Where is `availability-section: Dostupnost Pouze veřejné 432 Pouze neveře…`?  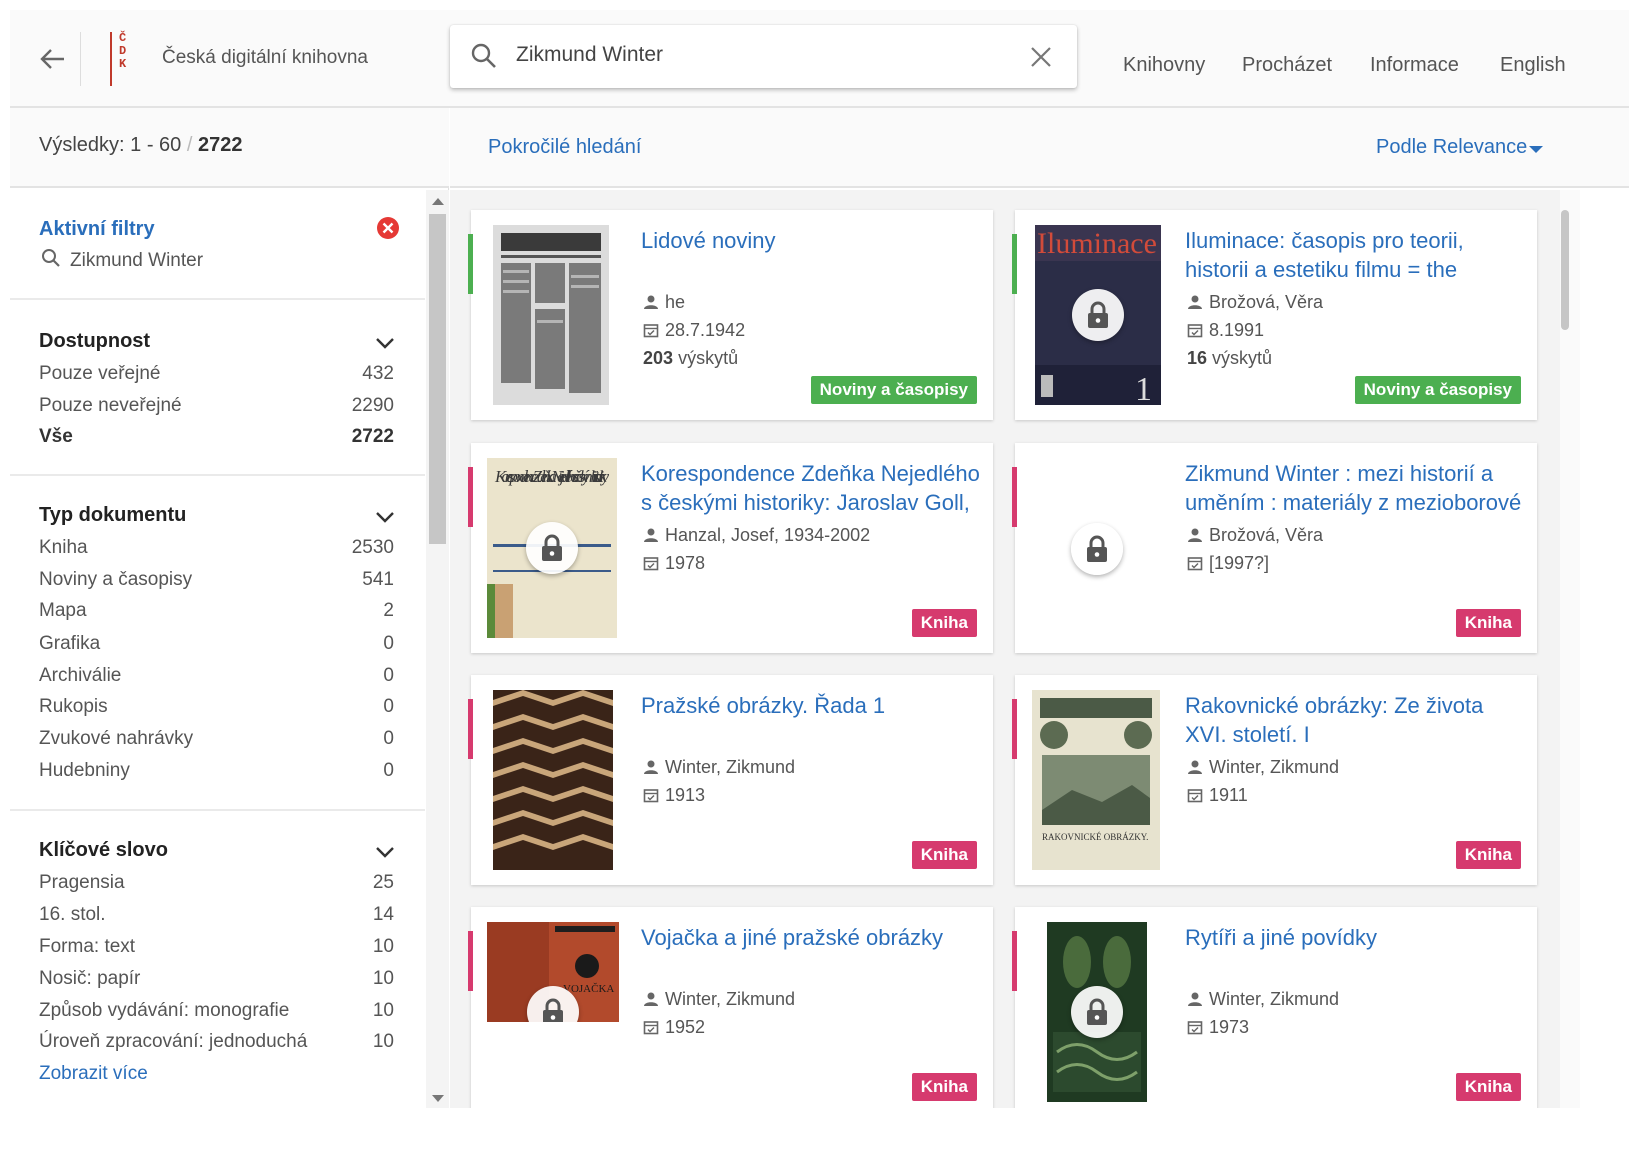
availability-section: Dostupnost Pouze veřejné 432 Pouze neveře… is located at coordinates (217, 388).